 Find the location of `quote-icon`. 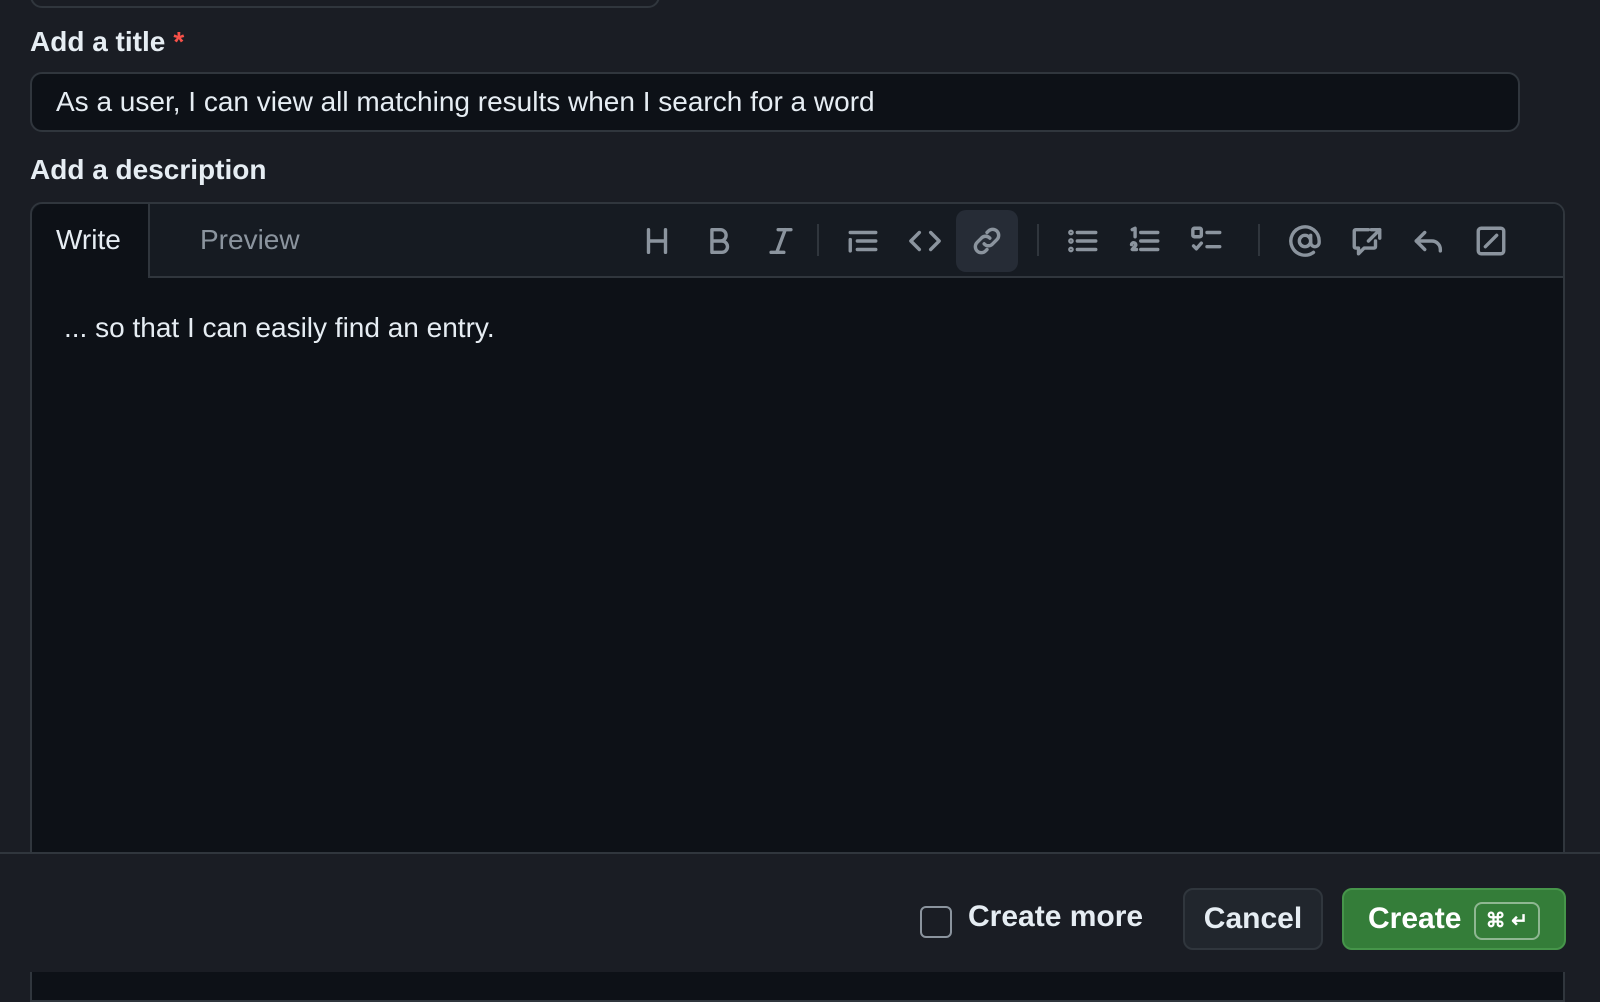

quote-icon is located at coordinates (863, 241).